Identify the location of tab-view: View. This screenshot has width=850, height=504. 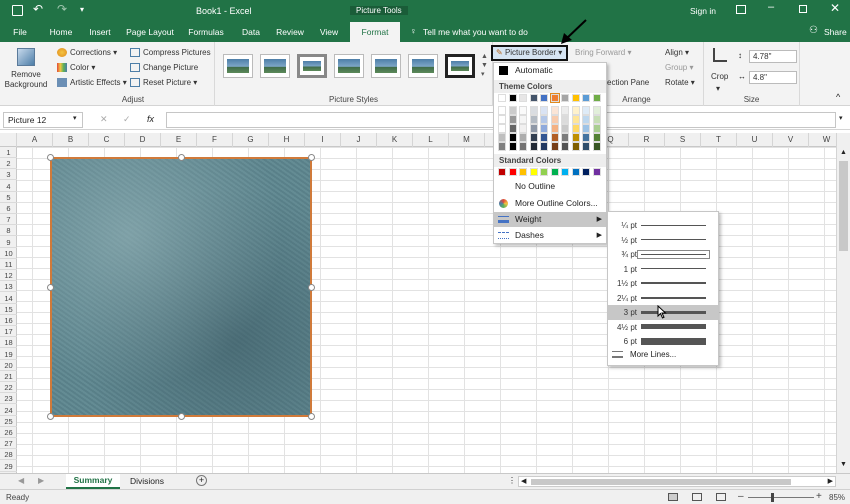
(329, 32).